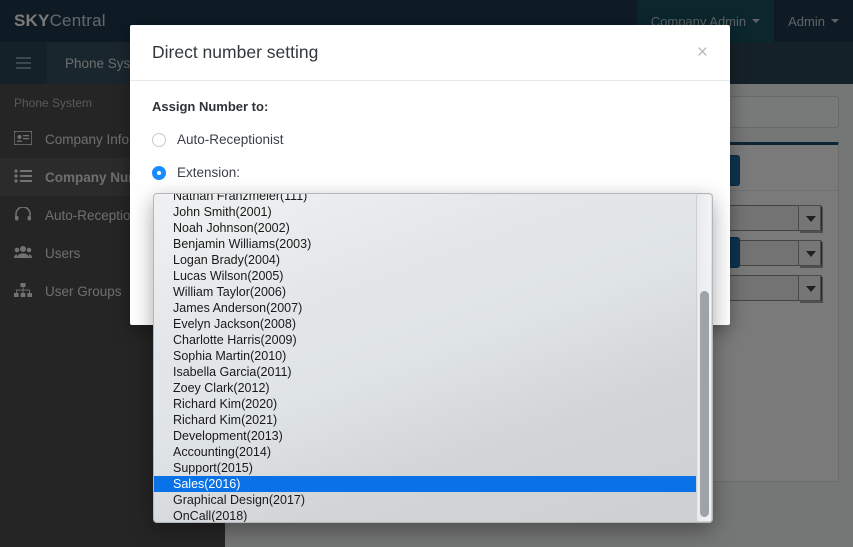 The width and height of the screenshot is (853, 547). What do you see at coordinates (425, 420) in the screenshot?
I see `extension-option: Richard Kim(2021)` at bounding box center [425, 420].